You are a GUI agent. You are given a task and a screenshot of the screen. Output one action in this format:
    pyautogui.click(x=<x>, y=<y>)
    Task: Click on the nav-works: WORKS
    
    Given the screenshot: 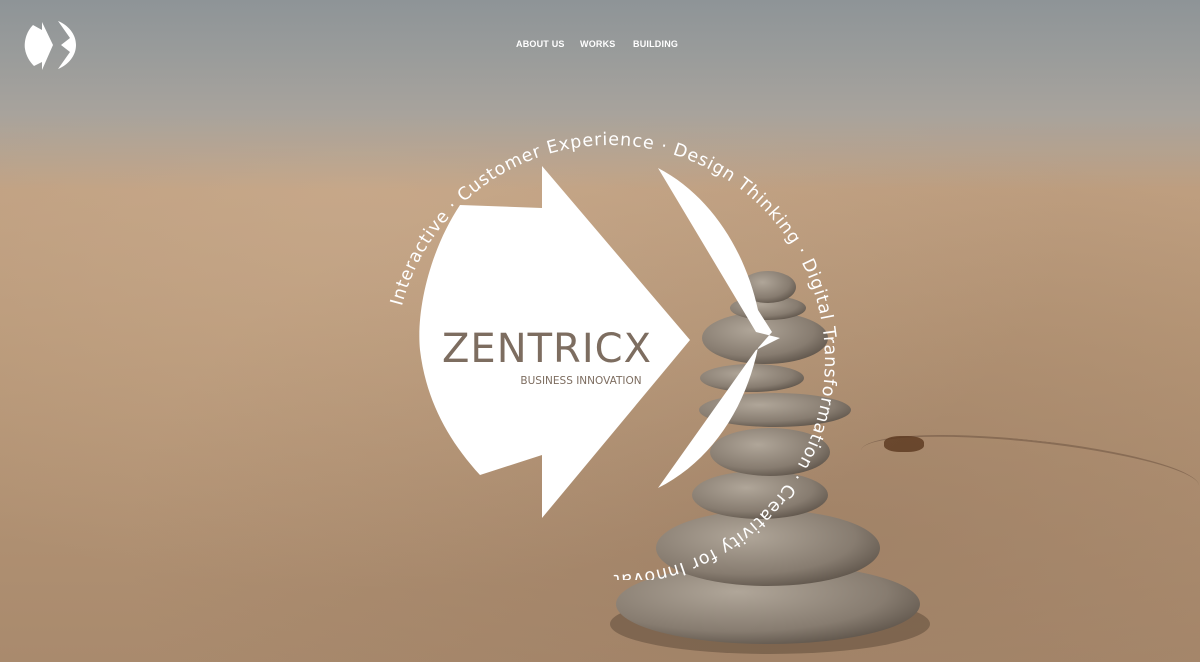 What is the action you would take?
    pyautogui.click(x=598, y=44)
    